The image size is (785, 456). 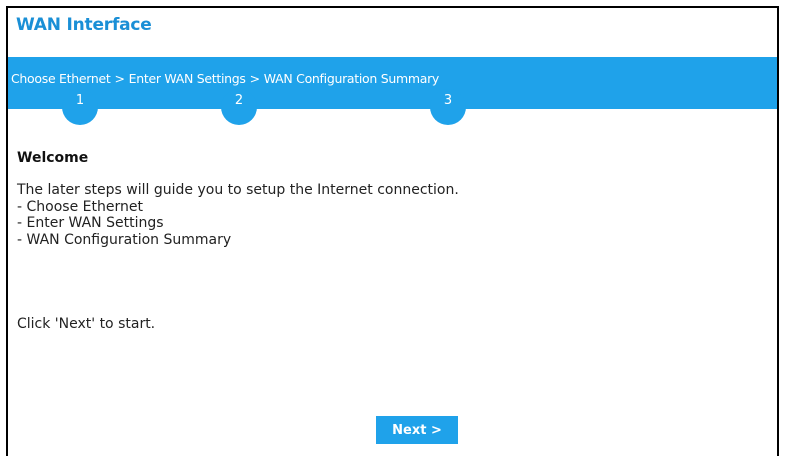 I want to click on step-list-item: - Enter WAN Settings, so click(x=90, y=223).